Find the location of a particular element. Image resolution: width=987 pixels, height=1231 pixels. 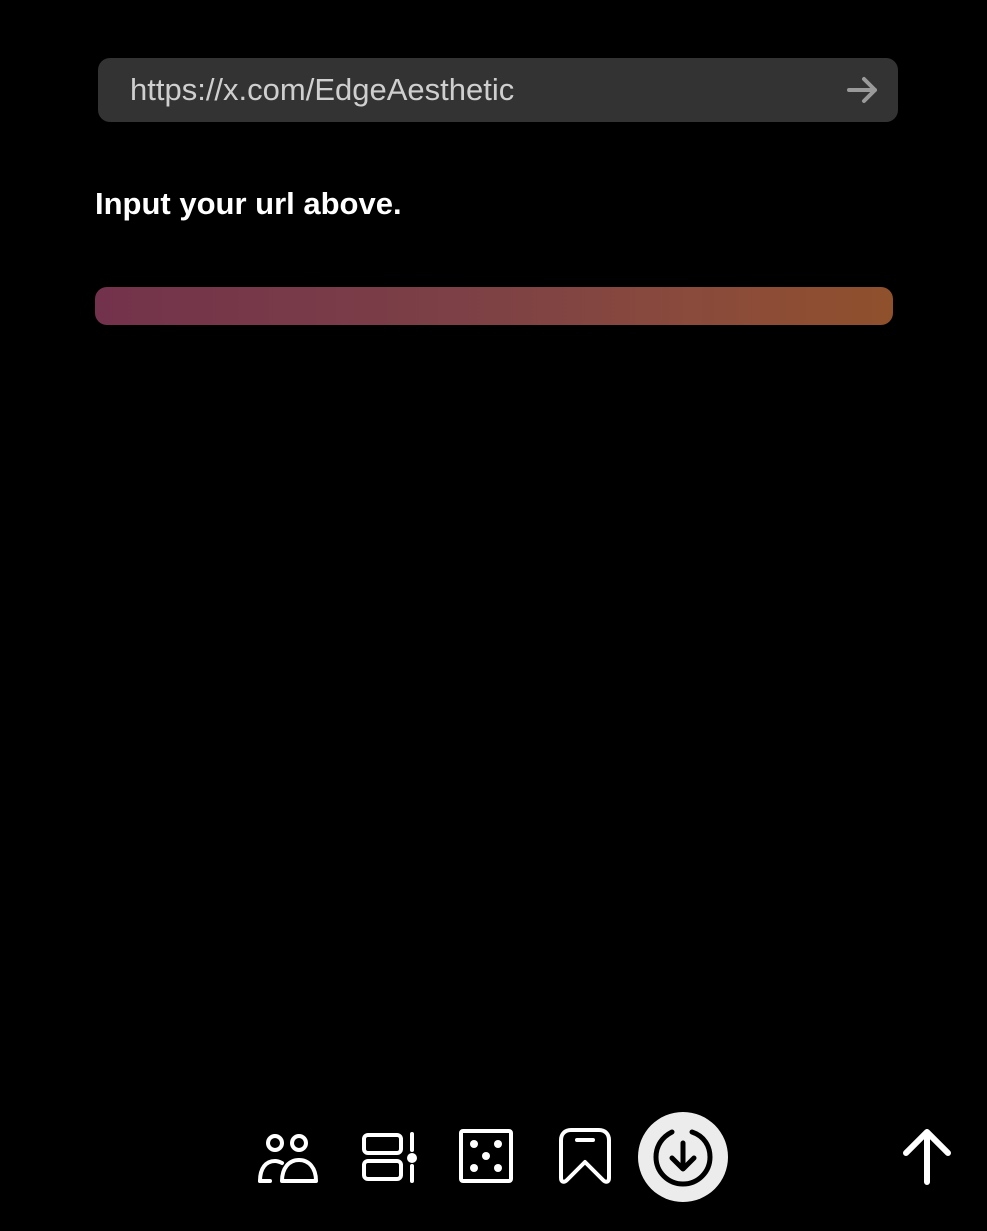

bottom-nav is located at coordinates (493, 1160).